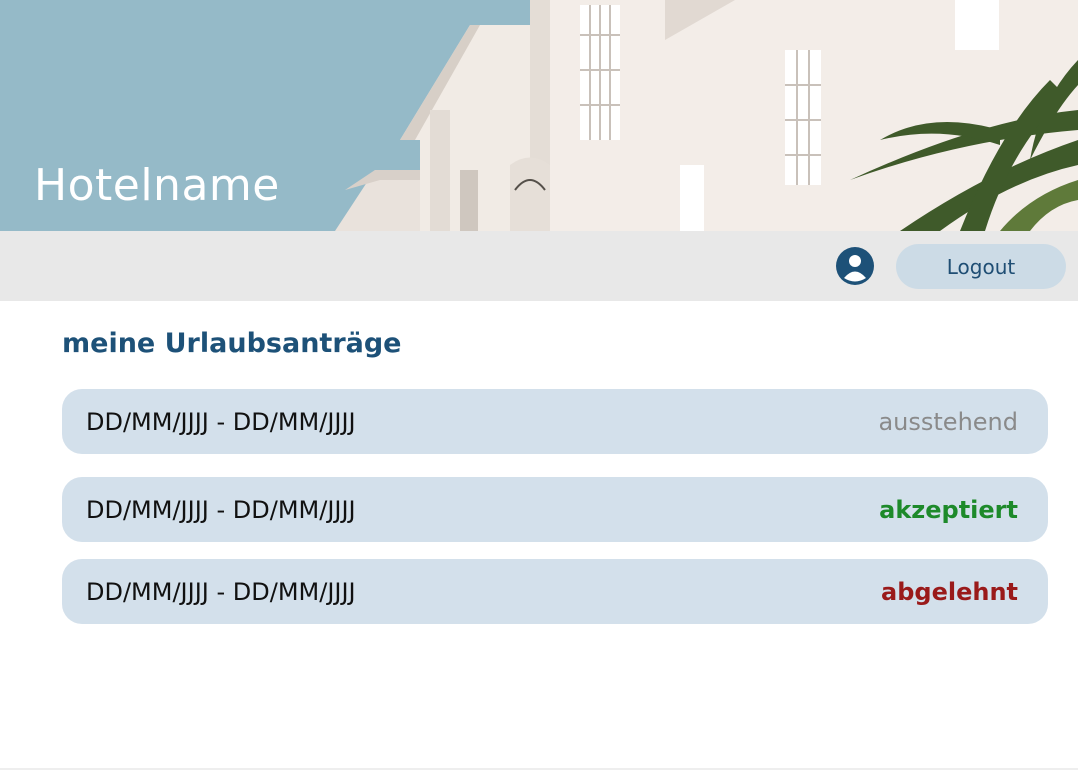 The height and width of the screenshot is (772, 1078). What do you see at coordinates (232, 343) in the screenshot?
I see `page-title: meine Urlaubsanträge` at bounding box center [232, 343].